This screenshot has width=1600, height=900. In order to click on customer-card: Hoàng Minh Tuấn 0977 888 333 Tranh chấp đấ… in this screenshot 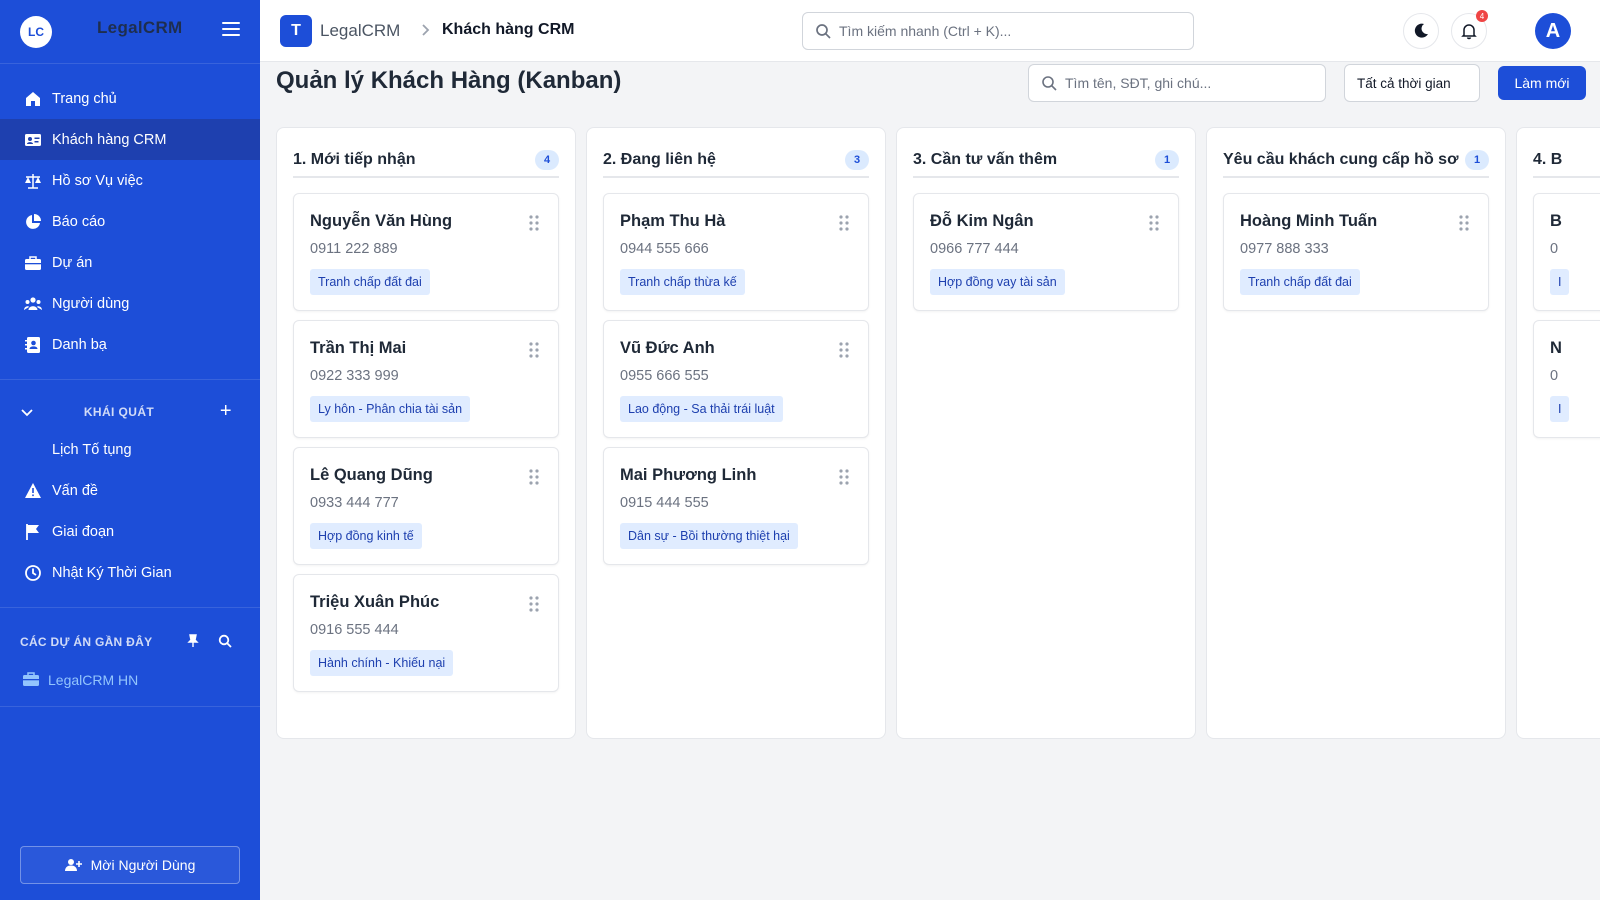, I will do `click(1356, 252)`.